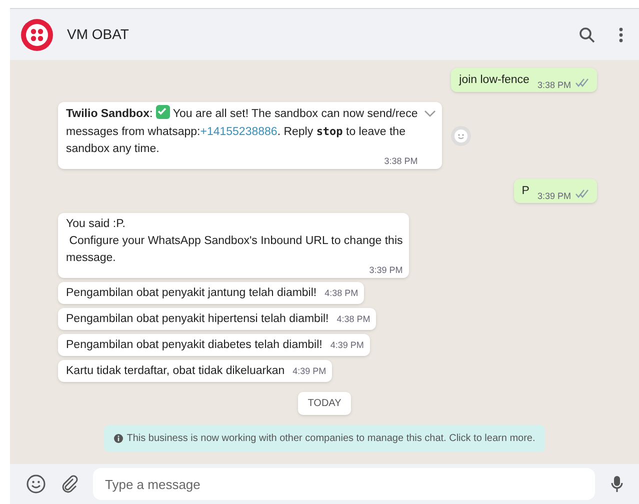 The width and height of the screenshot is (639, 504). I want to click on chat-title: VM OBAT, so click(98, 34).